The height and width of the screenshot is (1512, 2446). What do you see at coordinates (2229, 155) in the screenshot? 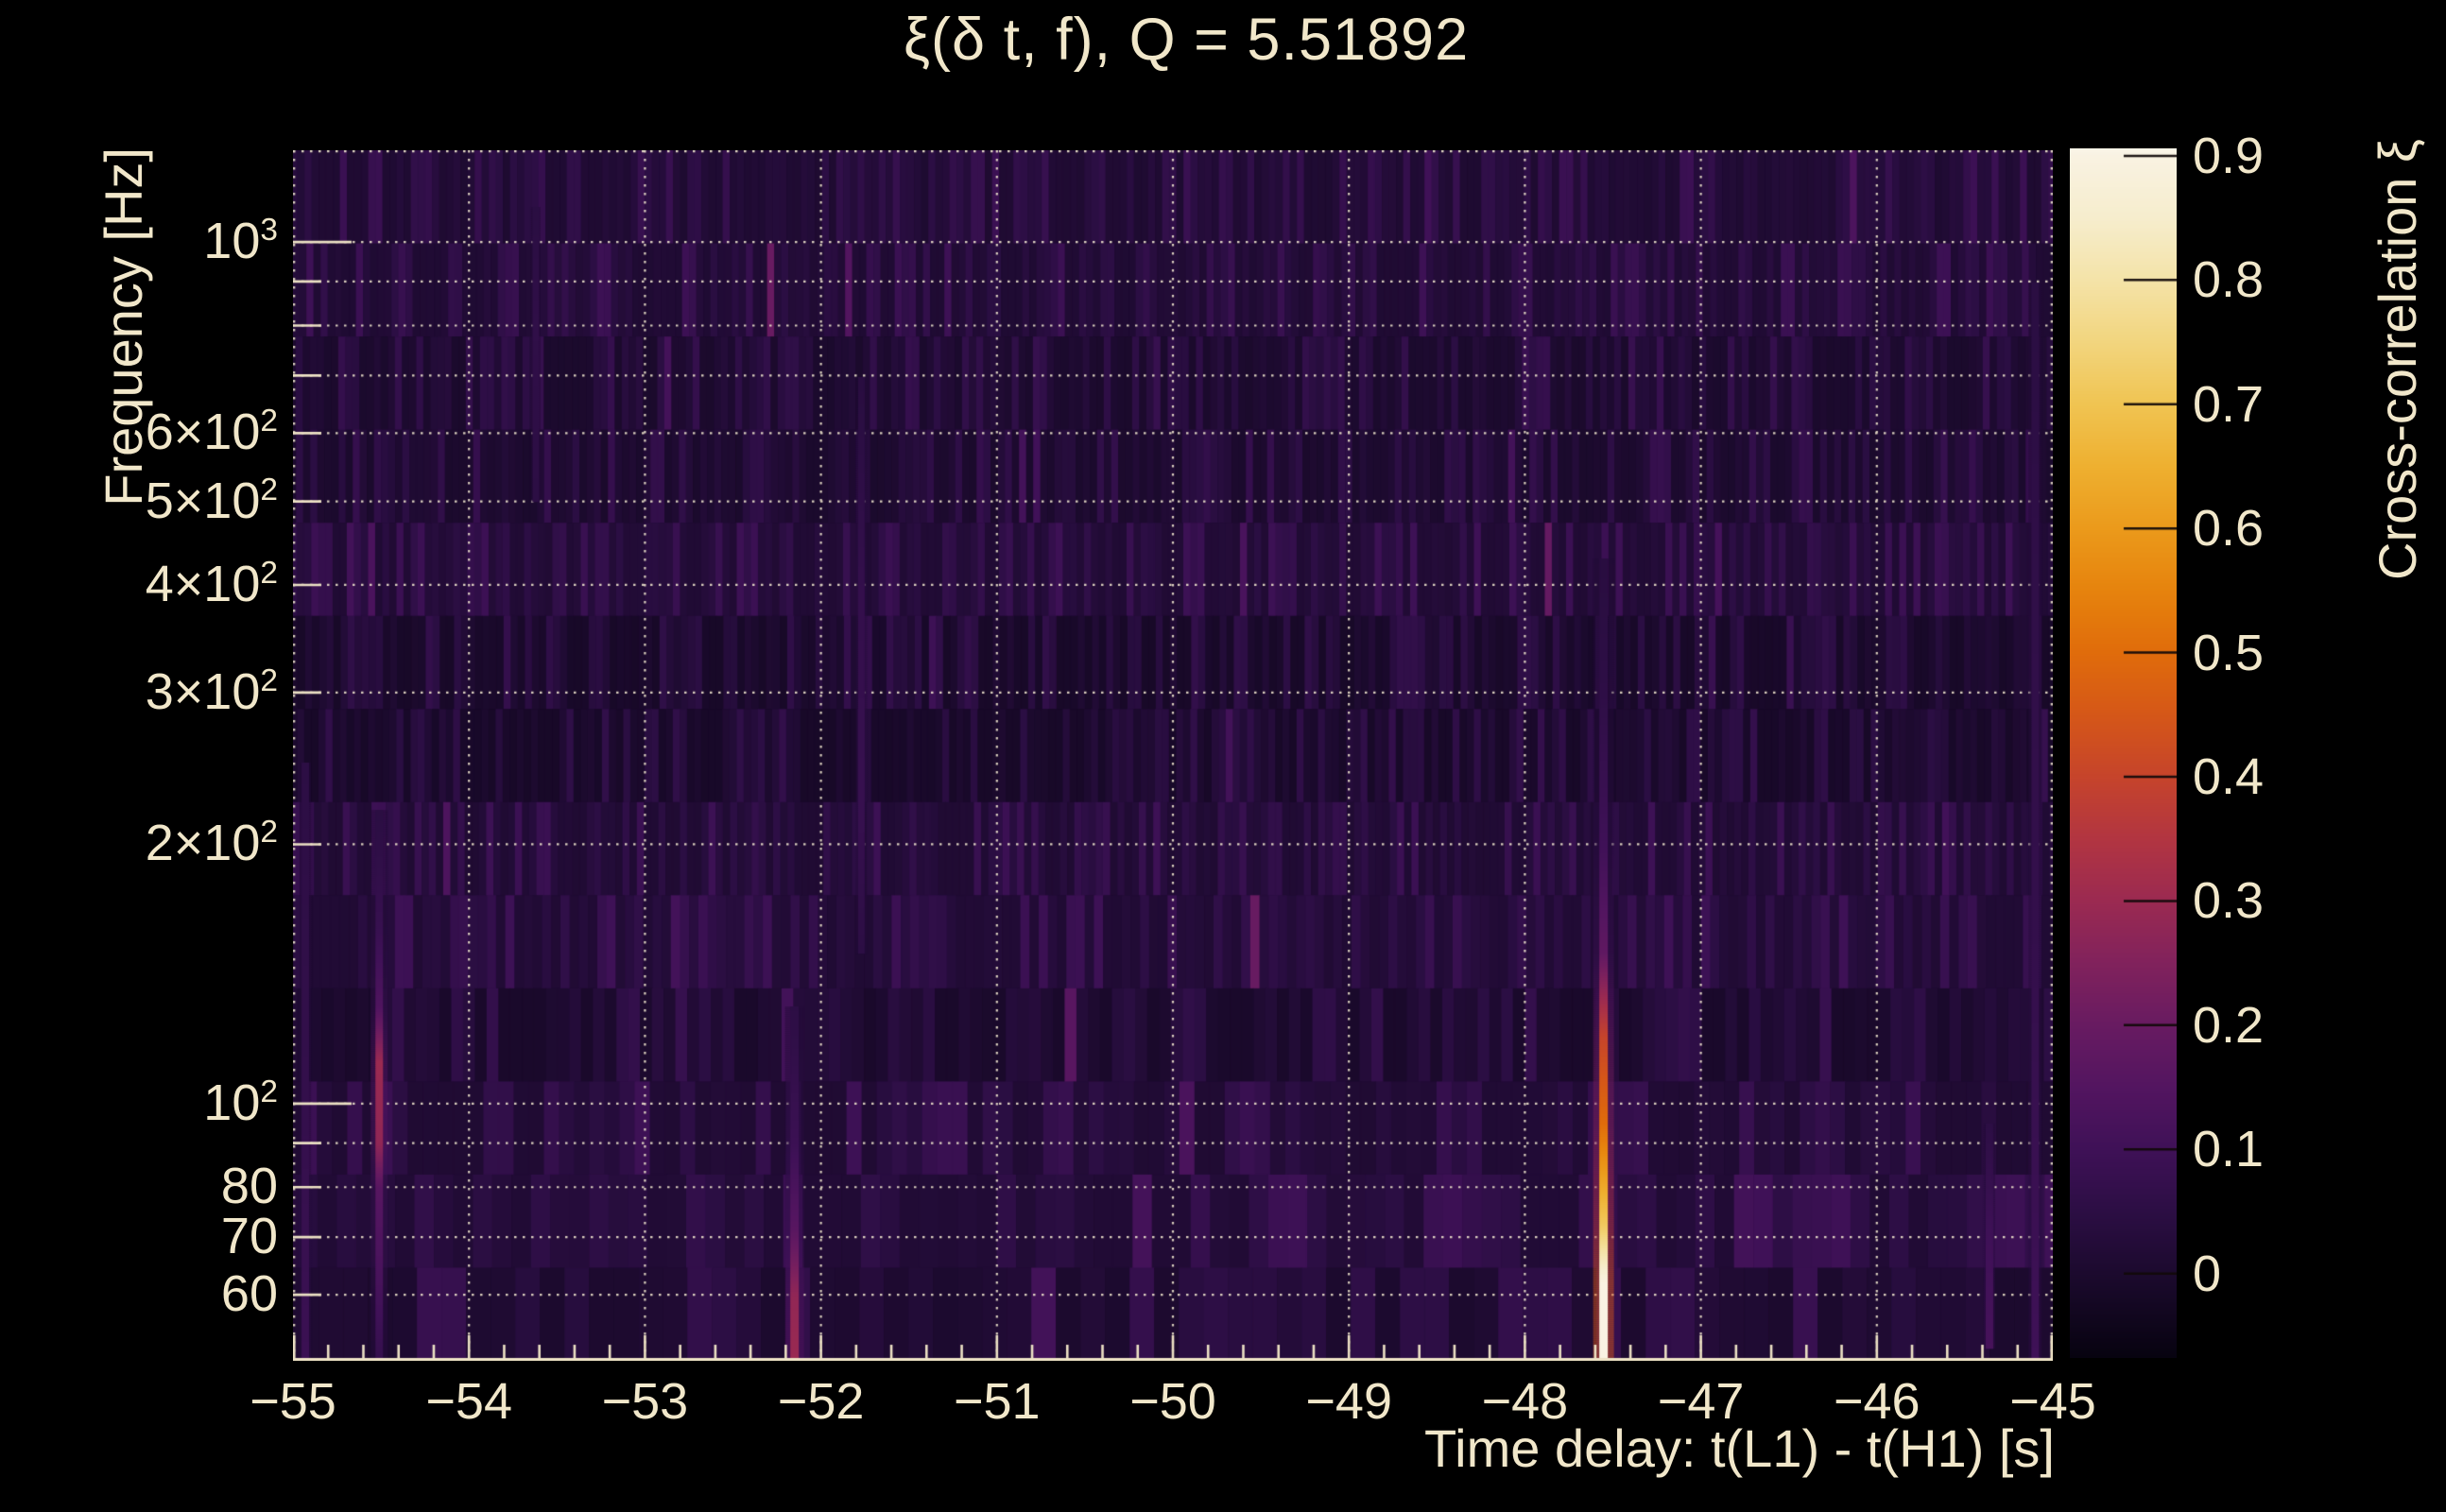
I see `colorbar-tick-label: 0.9` at bounding box center [2229, 155].